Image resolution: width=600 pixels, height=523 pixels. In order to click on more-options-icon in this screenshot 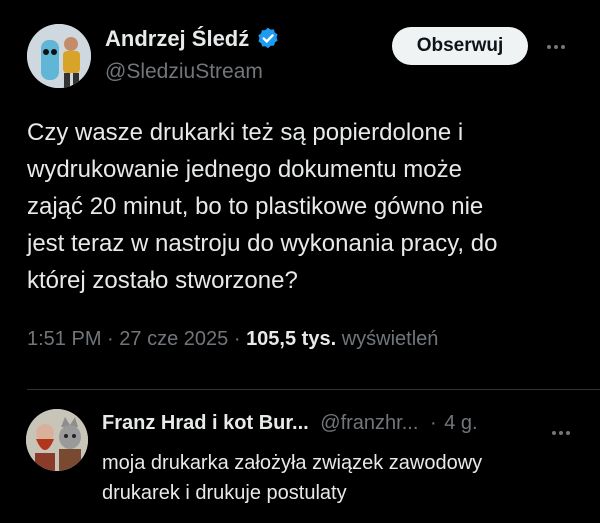, I will do `click(562, 44)`.